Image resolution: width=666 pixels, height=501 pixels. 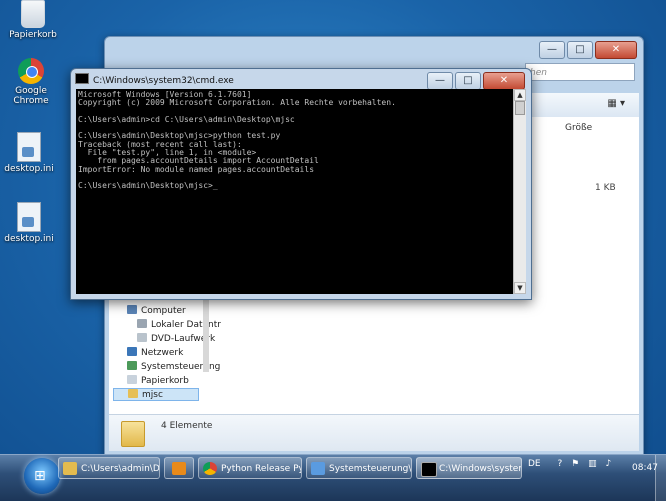 What do you see at coordinates (132, 309) in the screenshot?
I see `computer-icon` at bounding box center [132, 309].